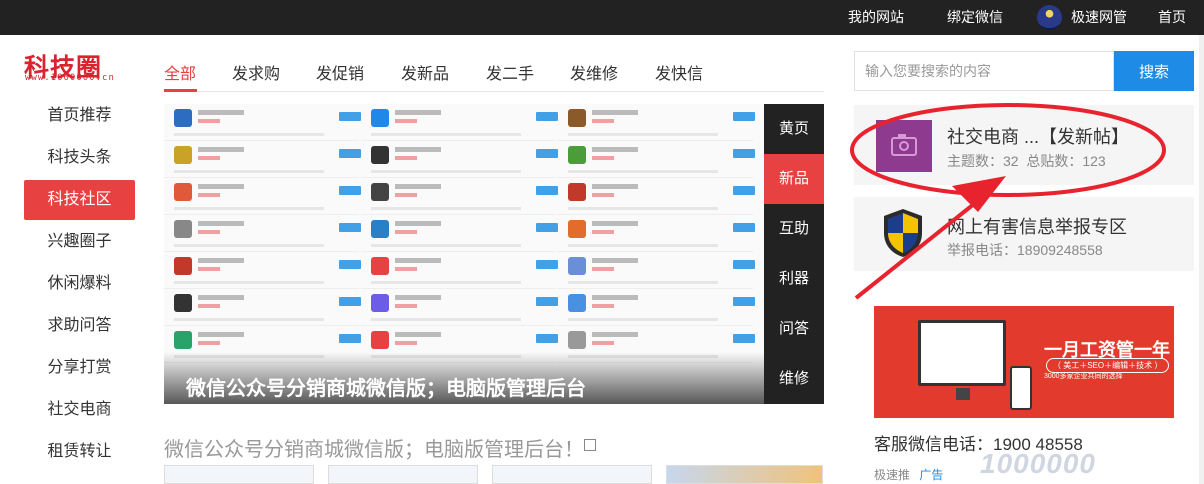 This screenshot has width=1204, height=484. What do you see at coordinates (892, 475) in the screenshot?
I see `ad-author: 极速推` at bounding box center [892, 475].